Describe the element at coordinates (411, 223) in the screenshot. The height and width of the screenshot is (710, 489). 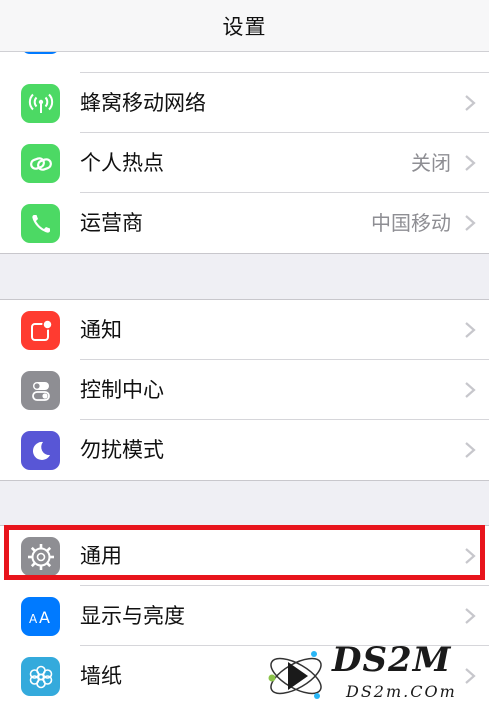
I see `row-value: 中国移动` at that location.